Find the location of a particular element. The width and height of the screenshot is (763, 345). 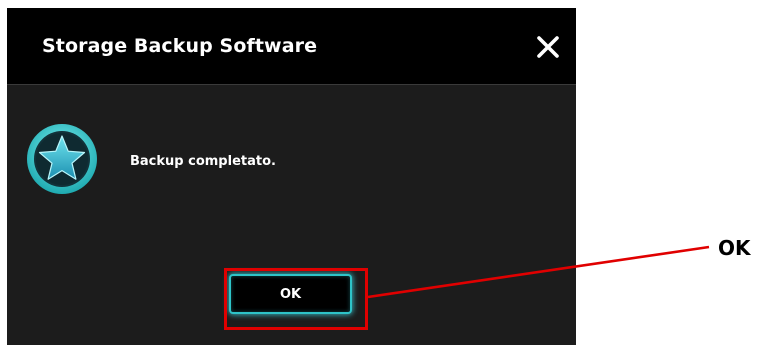

close-button is located at coordinates (548, 47).